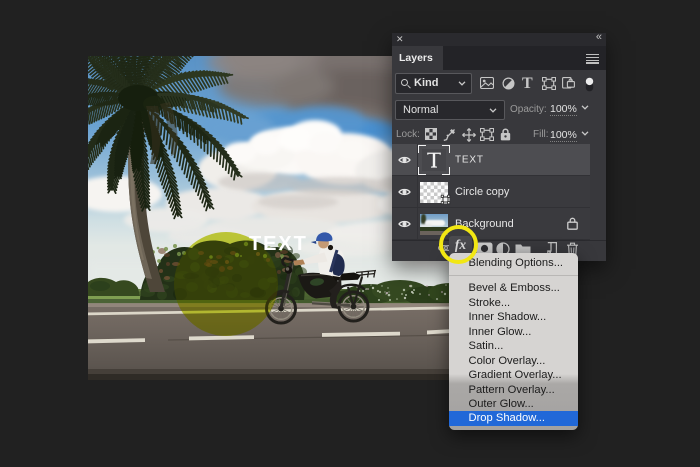  Describe the element at coordinates (278, 244) in the screenshot. I see `svg-text: TEXT` at that location.